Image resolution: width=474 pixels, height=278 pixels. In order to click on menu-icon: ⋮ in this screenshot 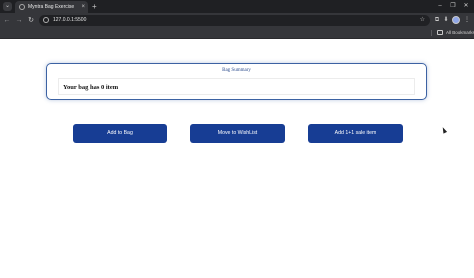, I will do `click(467, 20)`.